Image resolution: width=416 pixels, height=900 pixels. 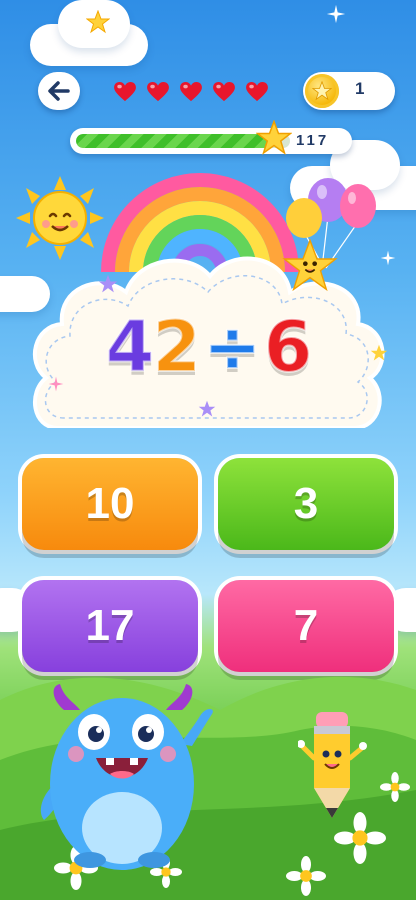 I want to click on answer-button-1: 10, so click(x=110, y=504).